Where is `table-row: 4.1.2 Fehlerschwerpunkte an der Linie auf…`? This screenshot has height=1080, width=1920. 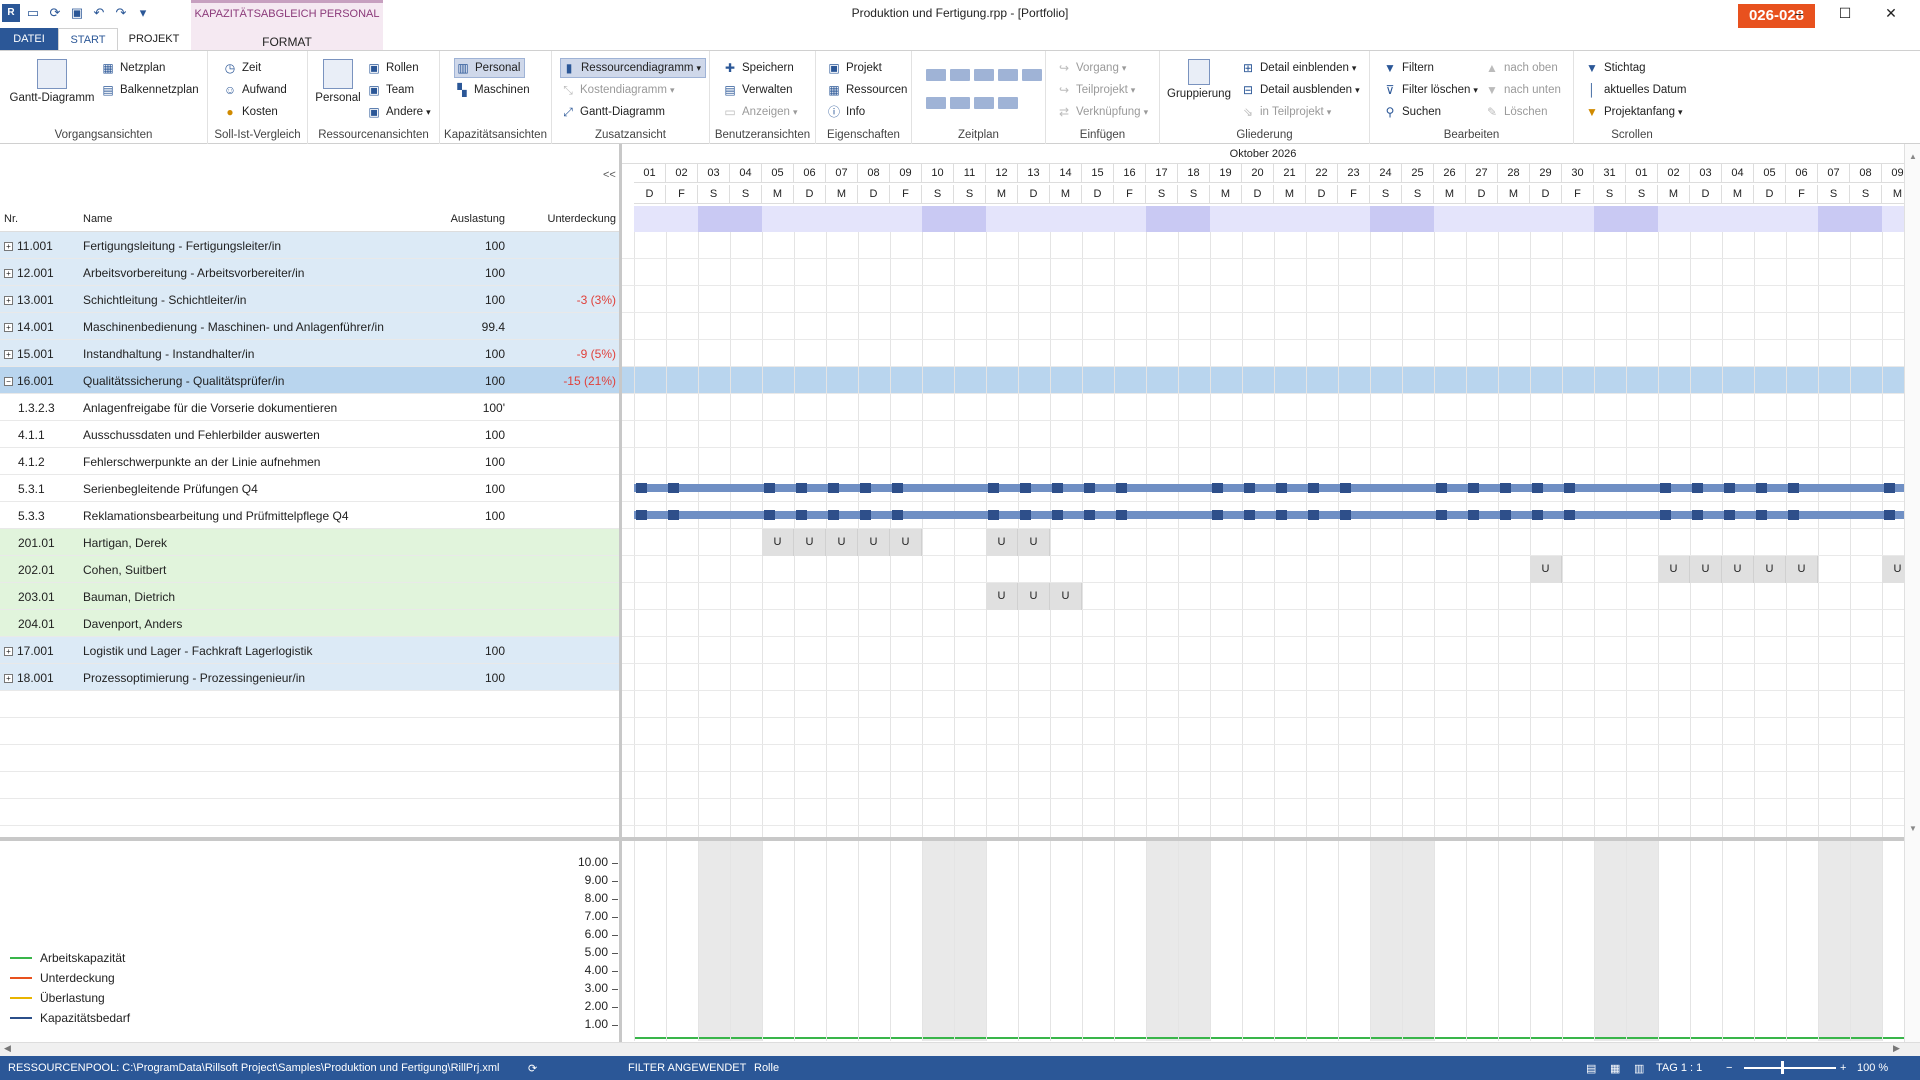 table-row: 4.1.2 Fehlerschwerpunkte an der Linie auf… is located at coordinates (309, 461).